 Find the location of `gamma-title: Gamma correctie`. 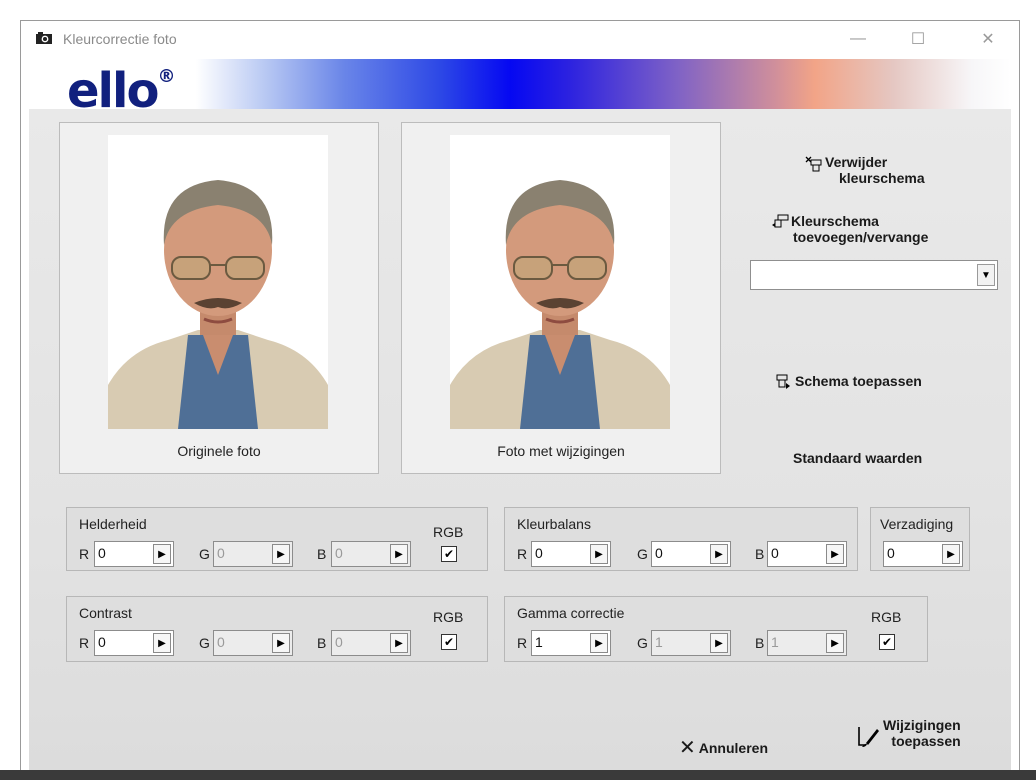

gamma-title: Gamma correctie is located at coordinates (571, 613).